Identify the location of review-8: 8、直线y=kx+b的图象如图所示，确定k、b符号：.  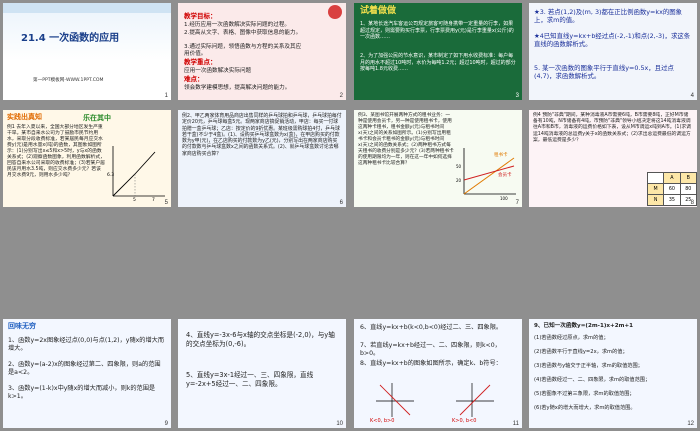
(431, 363).